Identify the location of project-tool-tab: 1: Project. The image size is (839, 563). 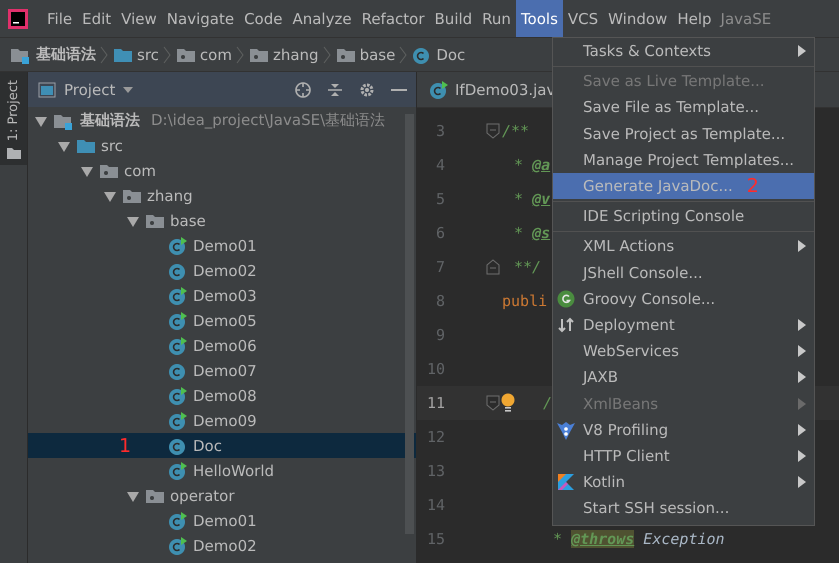
(13, 119).